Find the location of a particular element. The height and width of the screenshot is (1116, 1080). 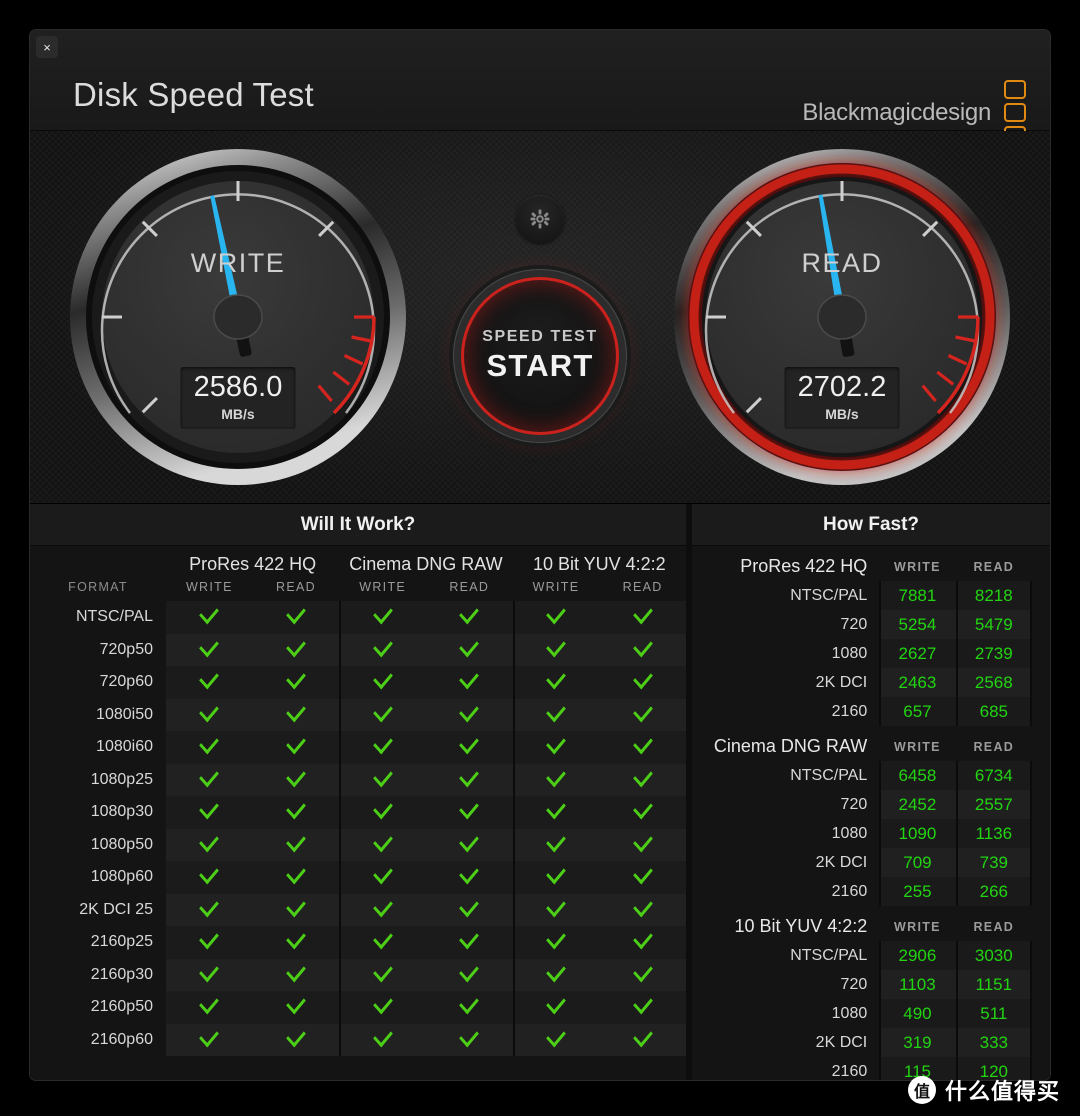

title-bar: × Disk Speed Test Blackmagicdesign is located at coordinates (540, 87).